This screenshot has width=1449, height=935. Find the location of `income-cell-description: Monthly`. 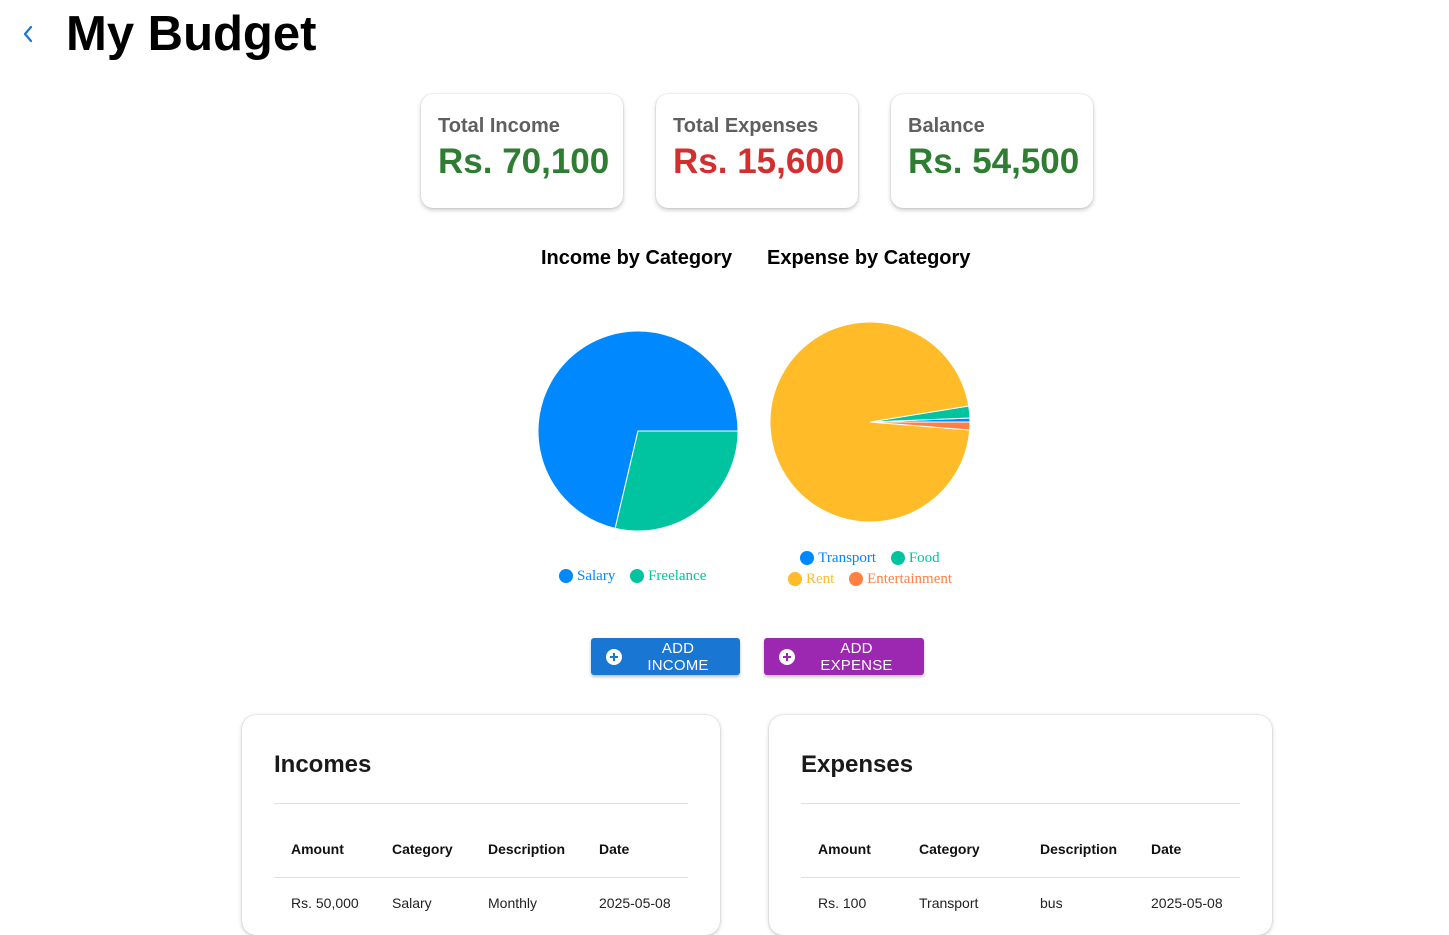

income-cell-description: Monthly is located at coordinates (513, 903).